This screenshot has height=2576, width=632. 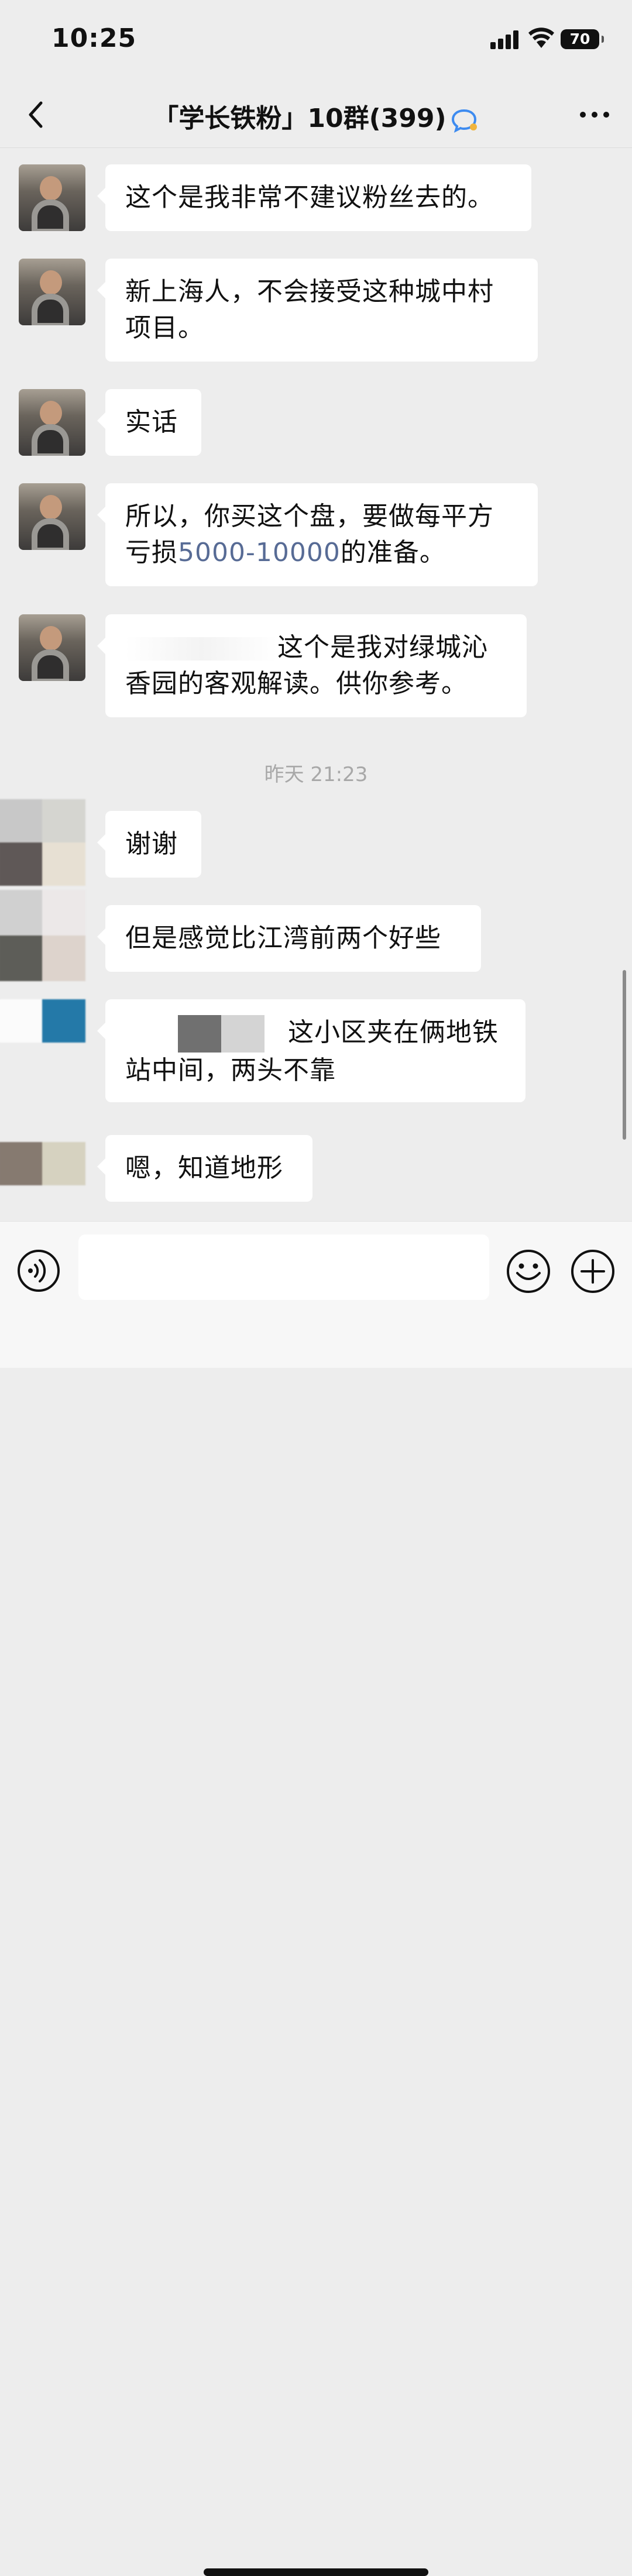 What do you see at coordinates (317, 534) in the screenshot?
I see `message-bubble: 所以，你买这个盘，要做每平方 亏损5000-10000的准备。` at bounding box center [317, 534].